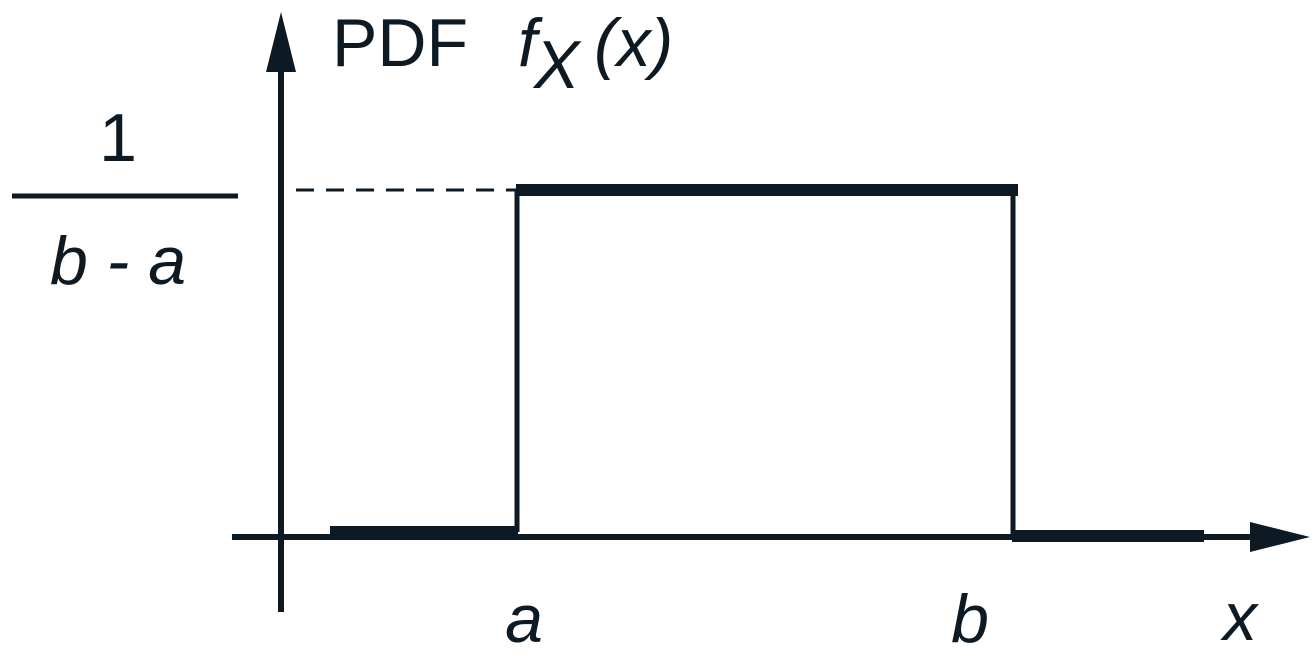 The image size is (1314, 660). What do you see at coordinates (281, 42) in the screenshot?
I see `y-axis-arrowhead` at bounding box center [281, 42].